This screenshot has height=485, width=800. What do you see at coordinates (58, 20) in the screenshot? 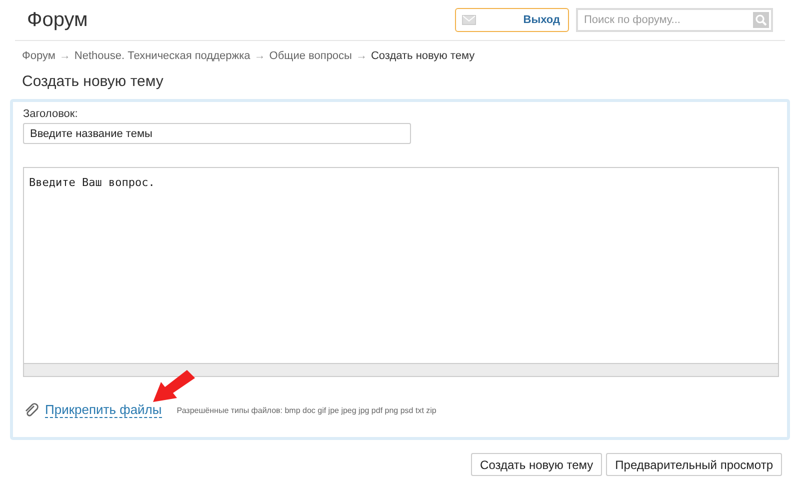
I see `forum-title: Форум` at bounding box center [58, 20].